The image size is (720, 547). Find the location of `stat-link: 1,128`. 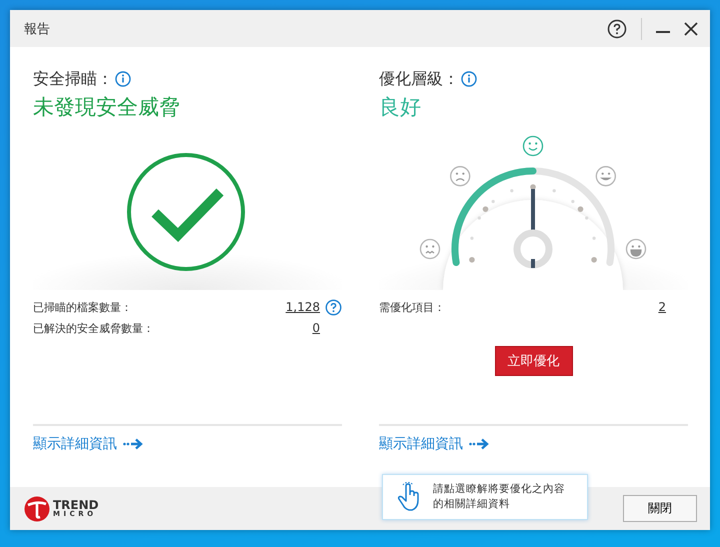

stat-link: 1,128 is located at coordinates (303, 307).